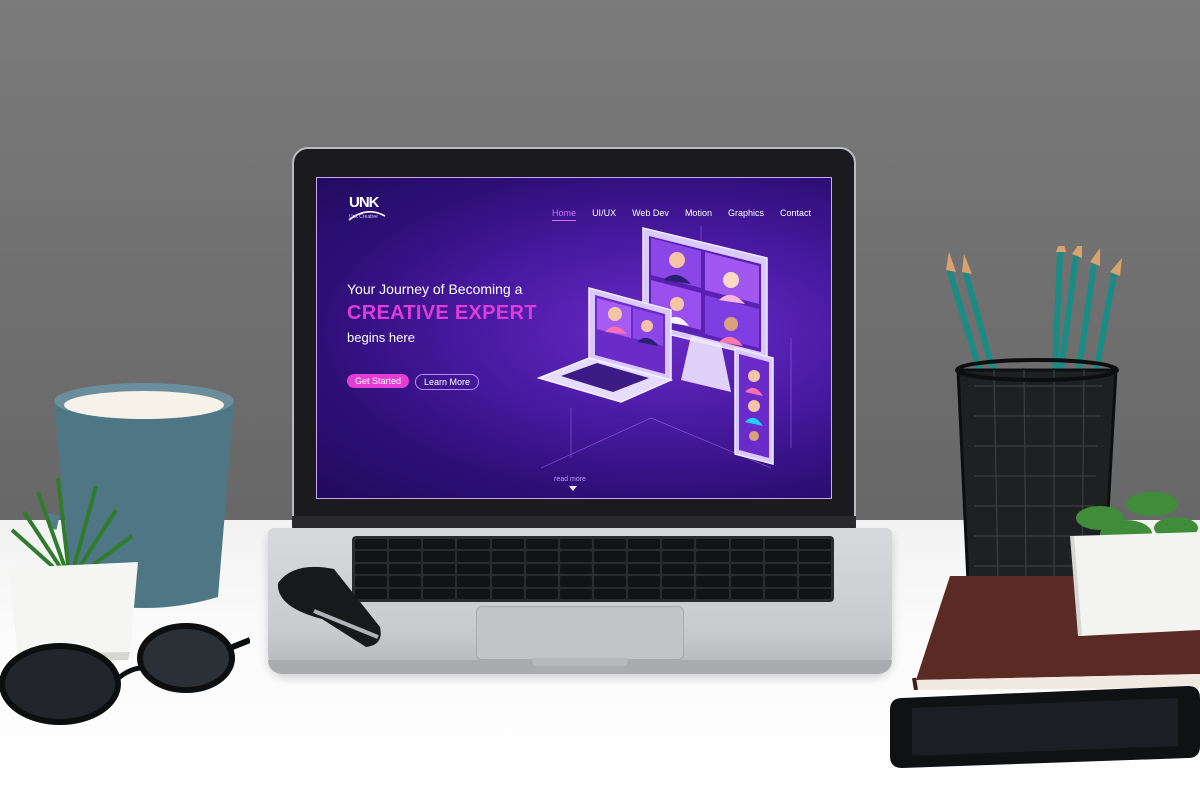 Image resolution: width=1200 pixels, height=800 pixels. I want to click on laptop-trackpad, so click(580, 633).